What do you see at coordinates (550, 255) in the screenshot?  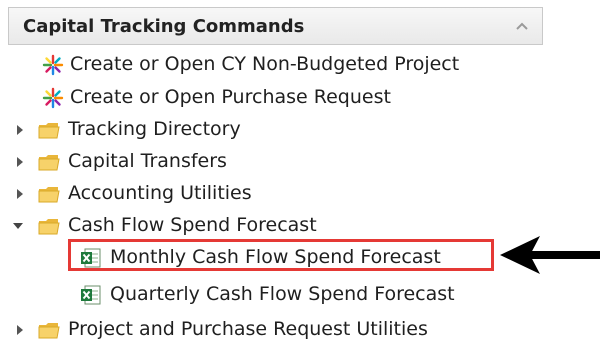 I see `pointer-arrow-icon` at bounding box center [550, 255].